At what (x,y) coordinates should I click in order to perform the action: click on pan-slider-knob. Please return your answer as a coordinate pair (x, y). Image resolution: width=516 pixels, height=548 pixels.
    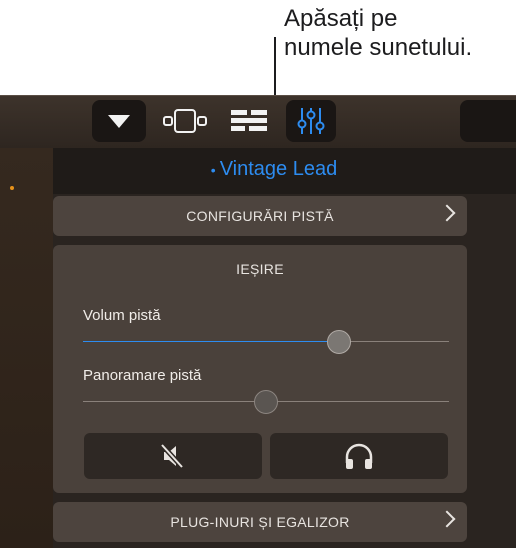
    Looking at the image, I should click on (266, 402).